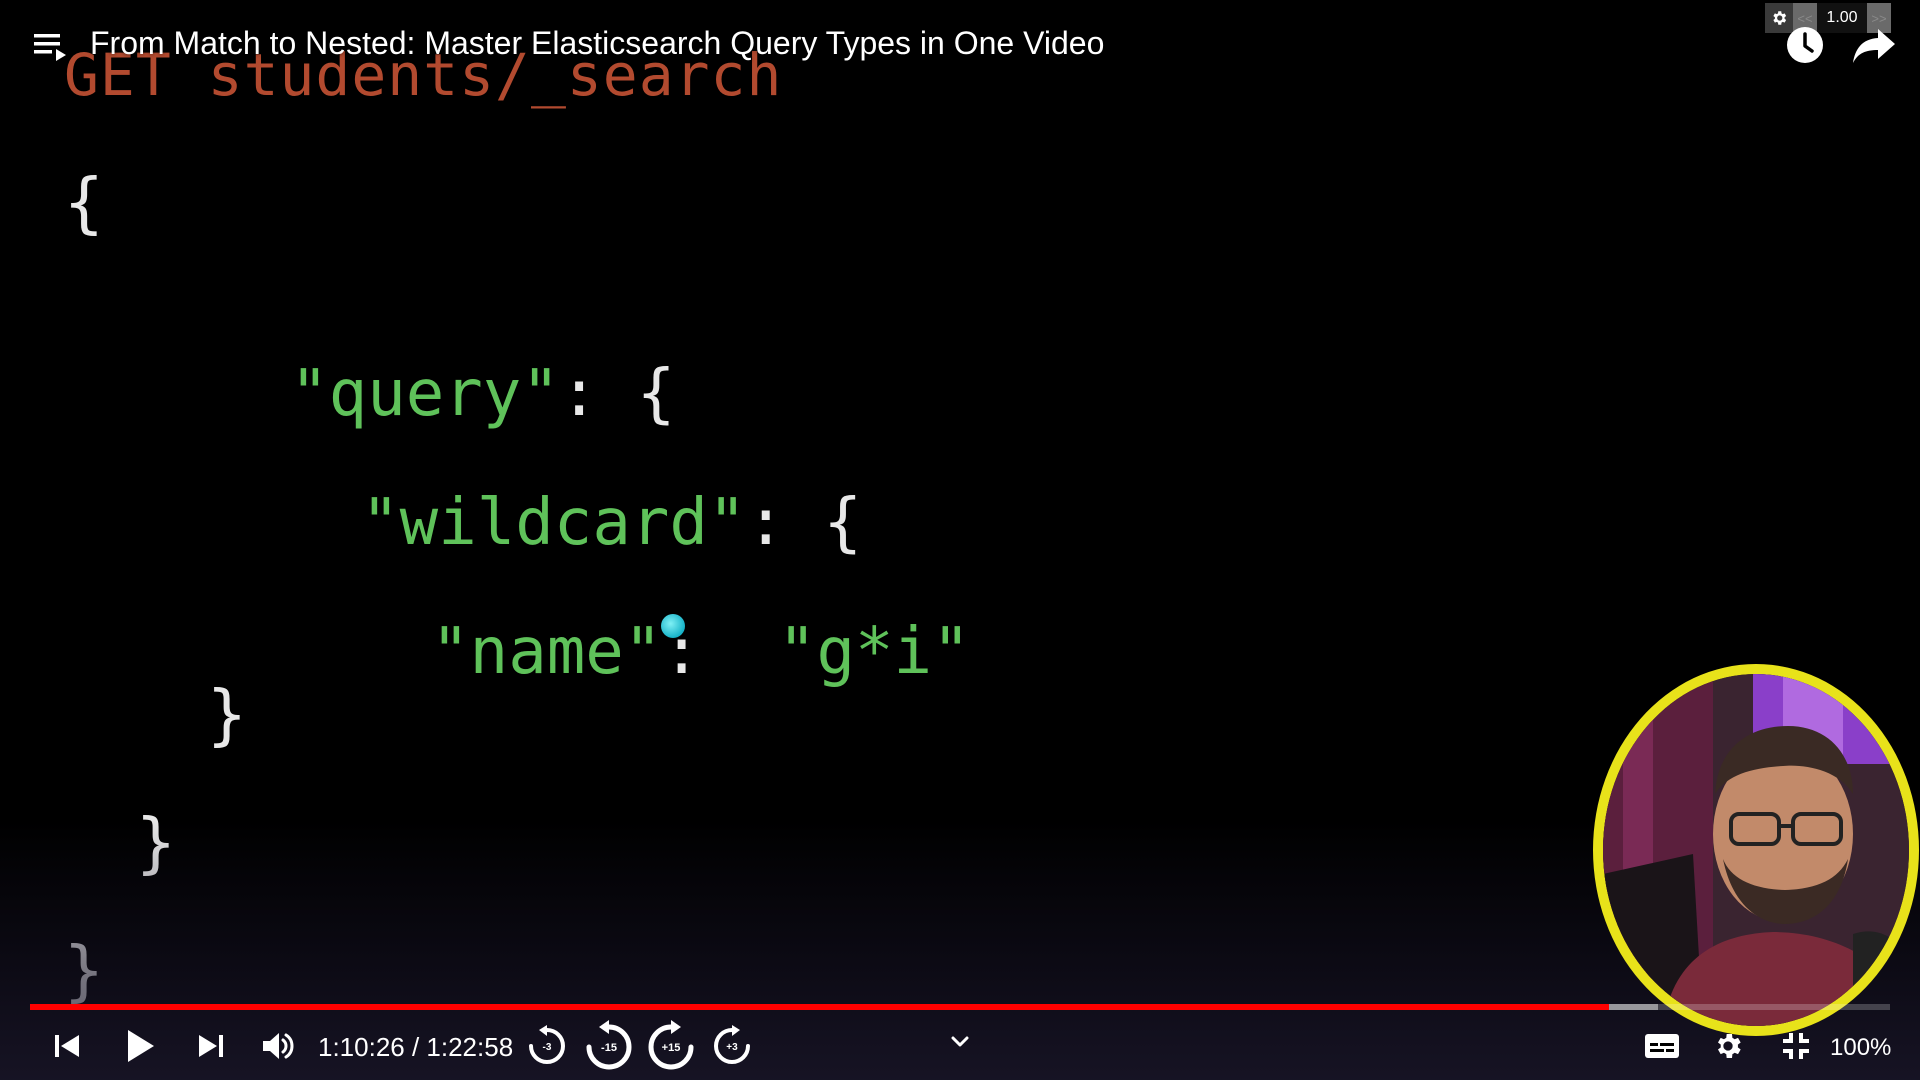  I want to click on expand-button, so click(960, 1042).